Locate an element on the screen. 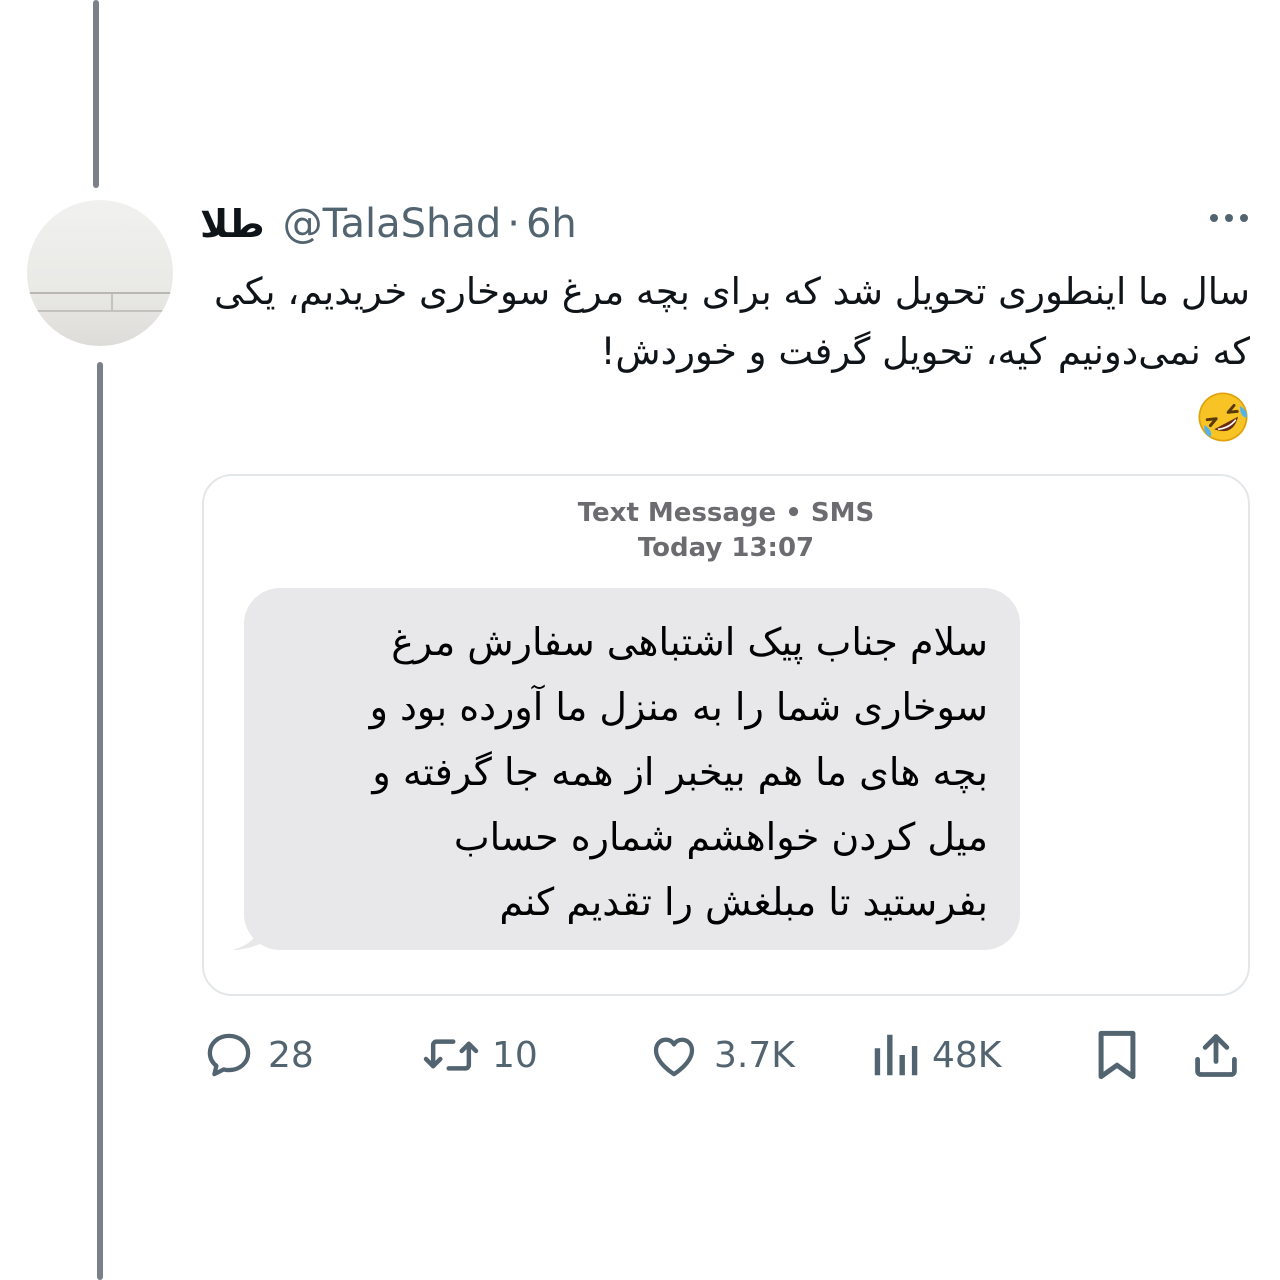 This screenshot has width=1280, height=1280. views-button: 48K is located at coordinates (935, 1055).